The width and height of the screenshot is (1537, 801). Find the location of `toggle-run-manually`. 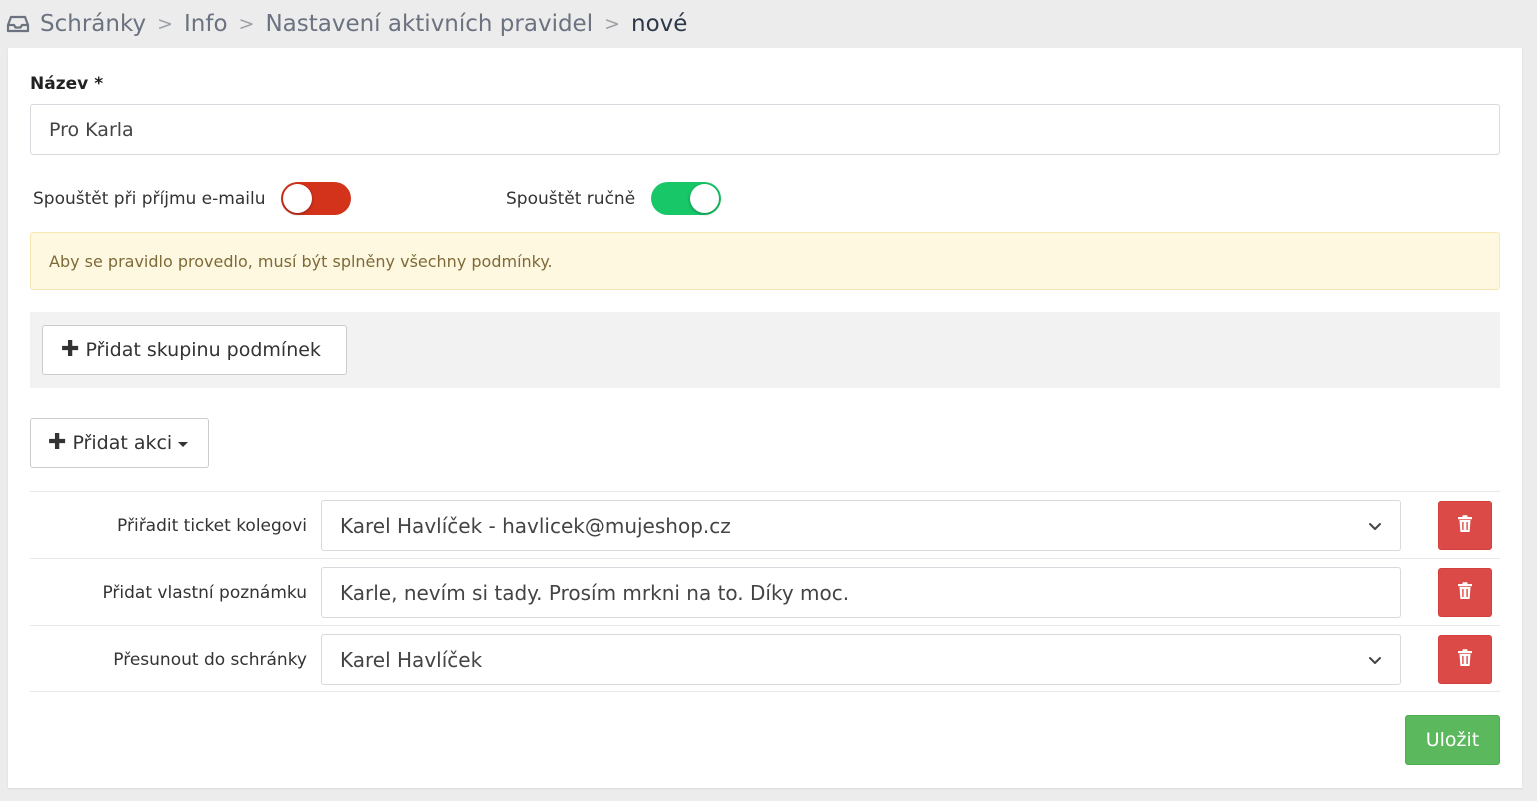

toggle-run-manually is located at coordinates (686, 198).